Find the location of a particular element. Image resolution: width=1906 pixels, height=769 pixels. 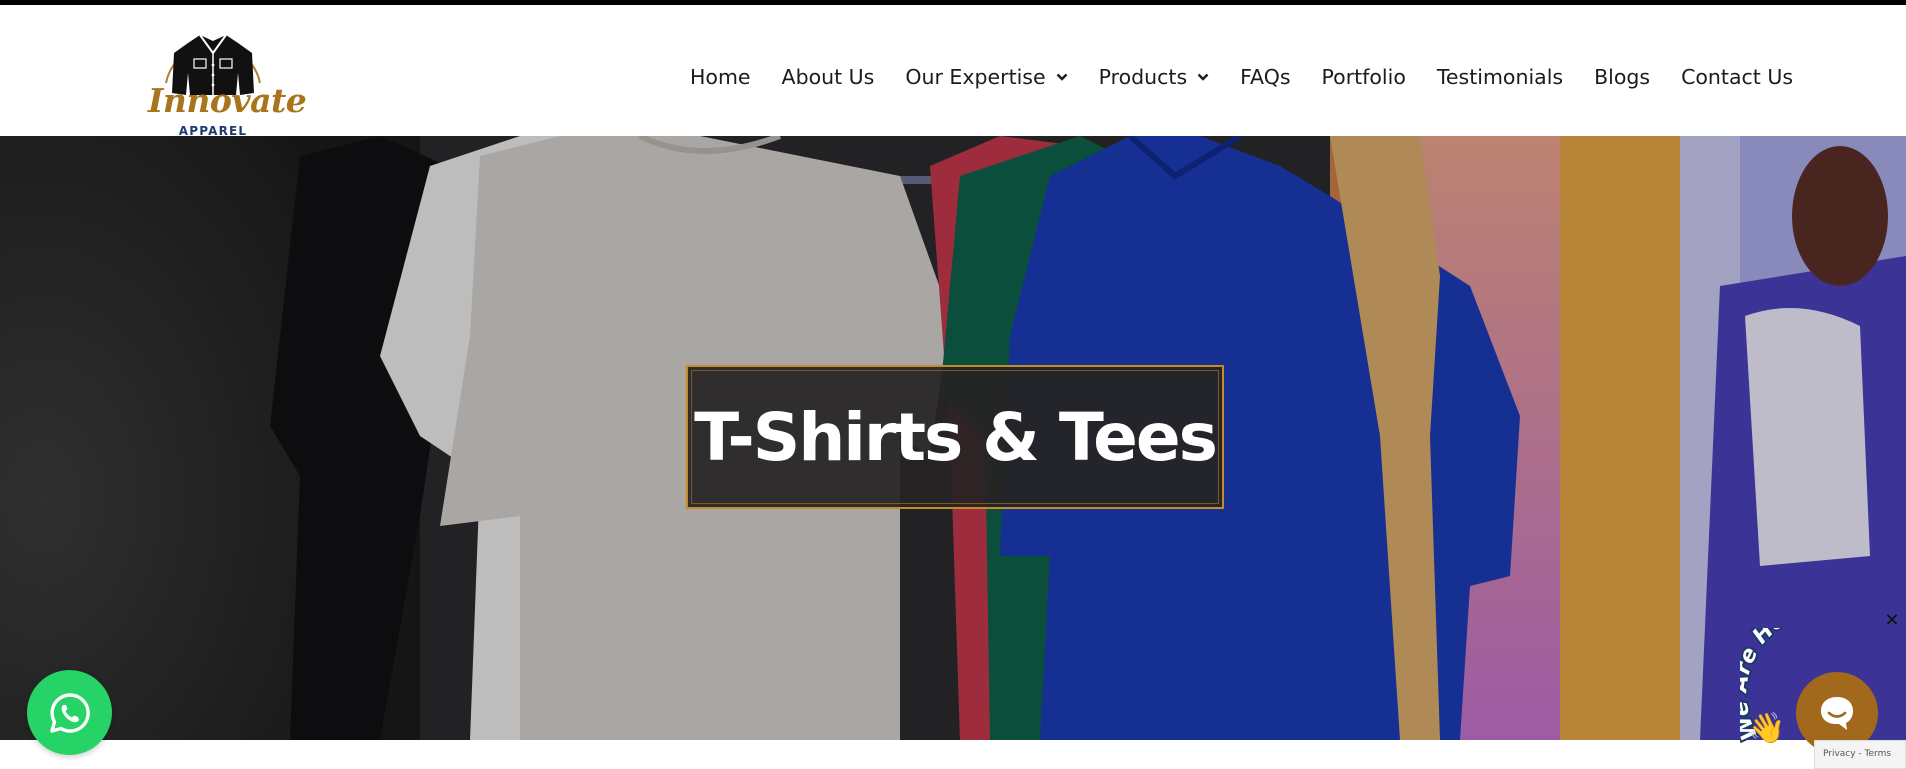

nav-our-expertise: Our Expertise is located at coordinates (986, 77).